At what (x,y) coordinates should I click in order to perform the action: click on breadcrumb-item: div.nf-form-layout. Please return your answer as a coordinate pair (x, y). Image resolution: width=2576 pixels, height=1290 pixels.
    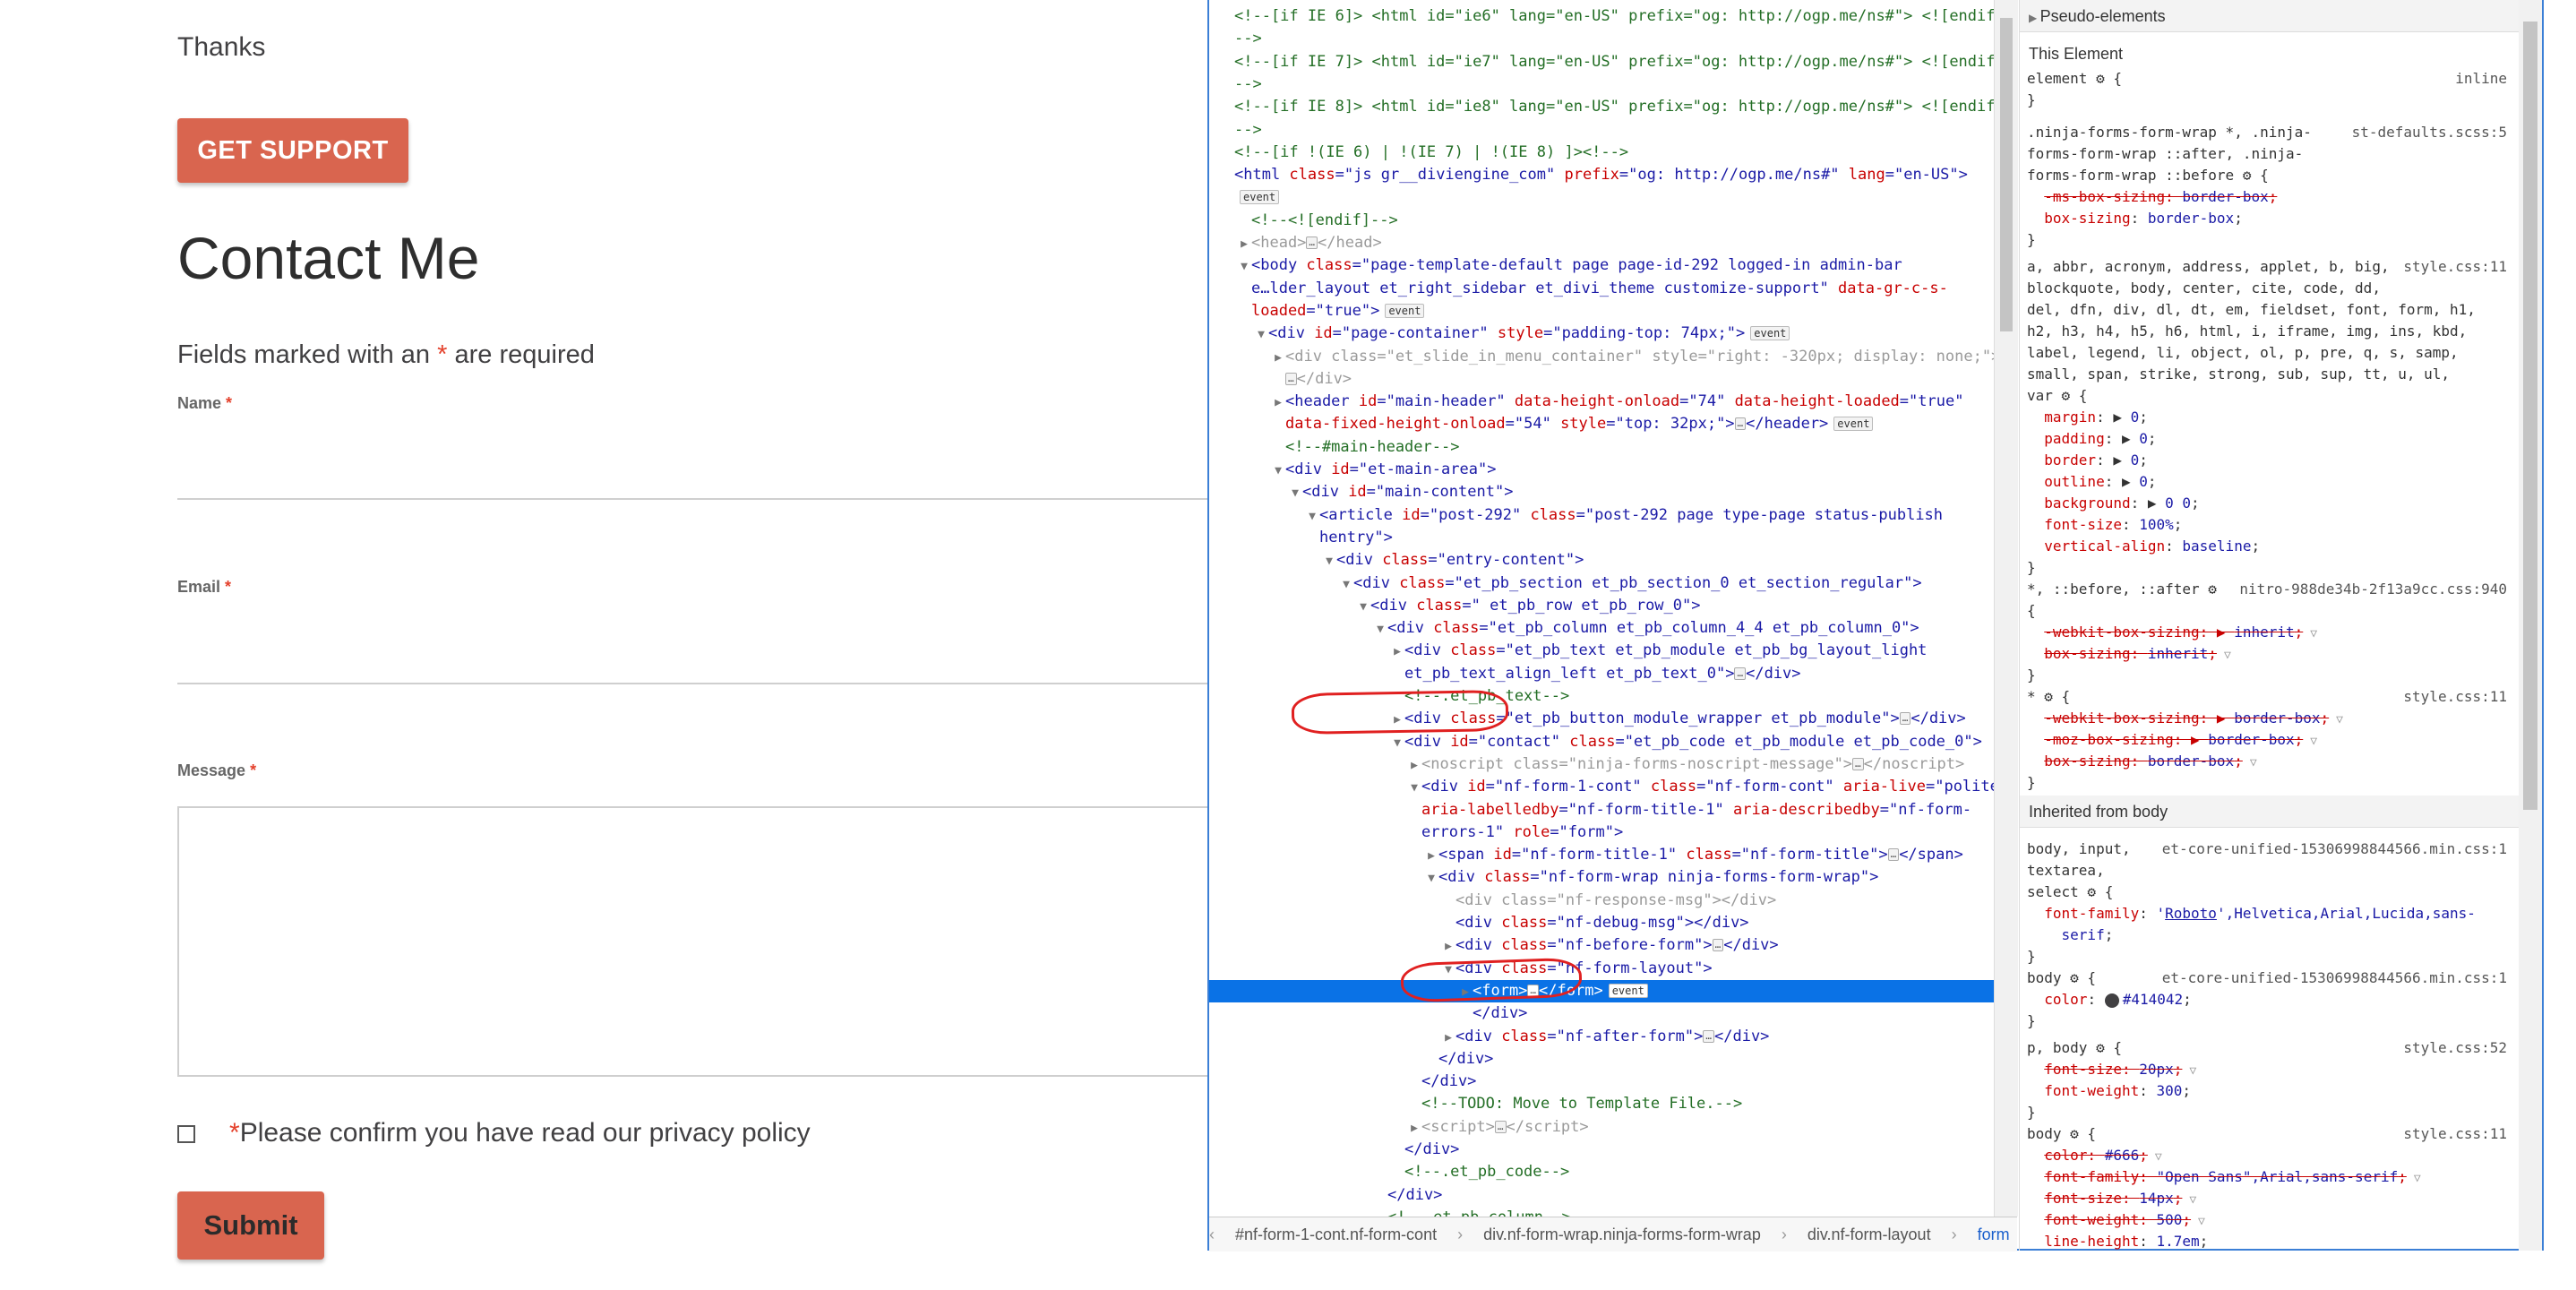
    Looking at the image, I should click on (1869, 1234).